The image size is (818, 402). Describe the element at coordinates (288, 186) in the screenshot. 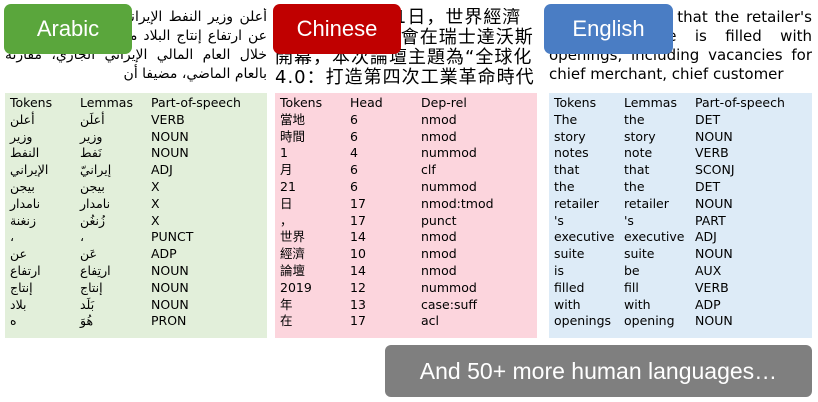

I see `table-cell: 21` at that location.